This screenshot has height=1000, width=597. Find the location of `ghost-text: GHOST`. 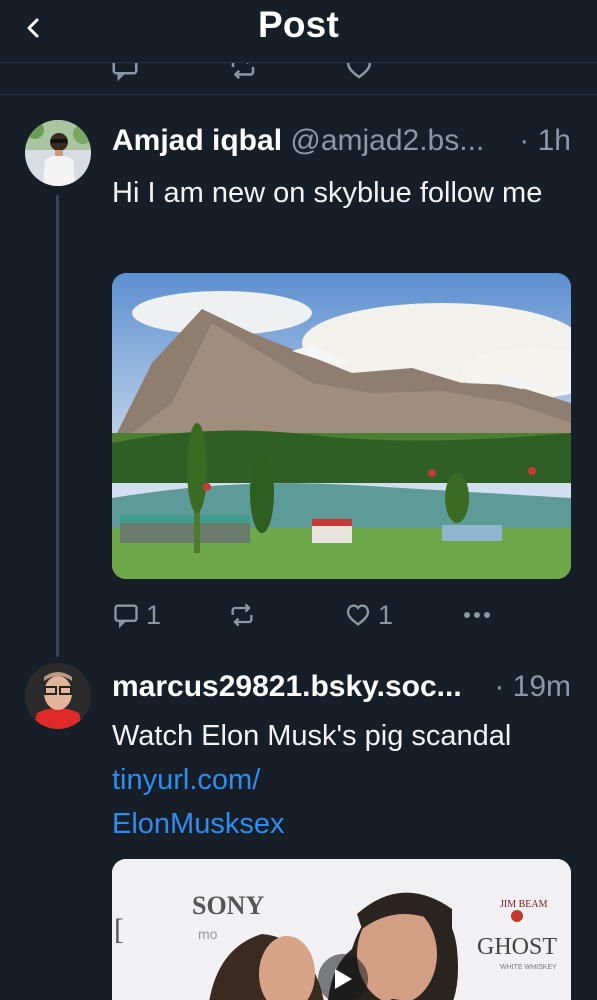

ghost-text: GHOST is located at coordinates (517, 947).